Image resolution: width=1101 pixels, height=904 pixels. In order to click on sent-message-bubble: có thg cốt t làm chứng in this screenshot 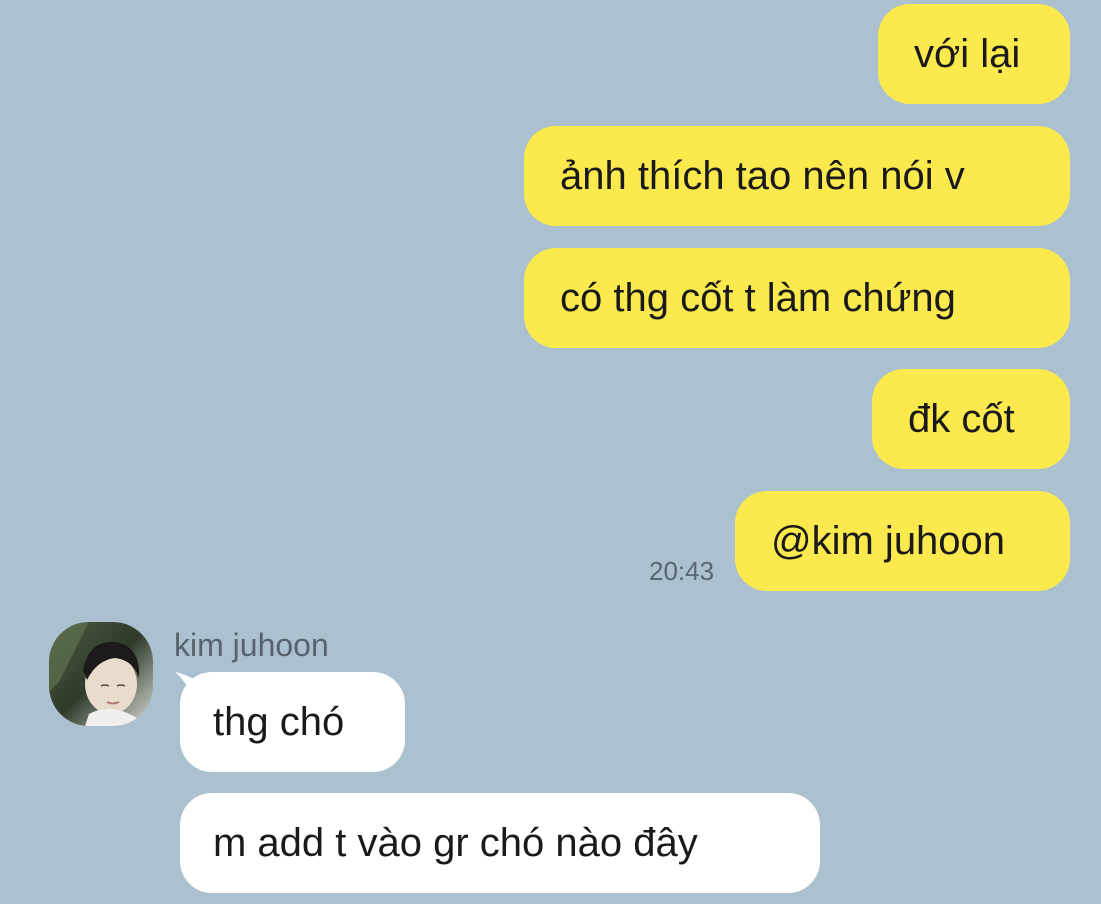, I will do `click(797, 298)`.